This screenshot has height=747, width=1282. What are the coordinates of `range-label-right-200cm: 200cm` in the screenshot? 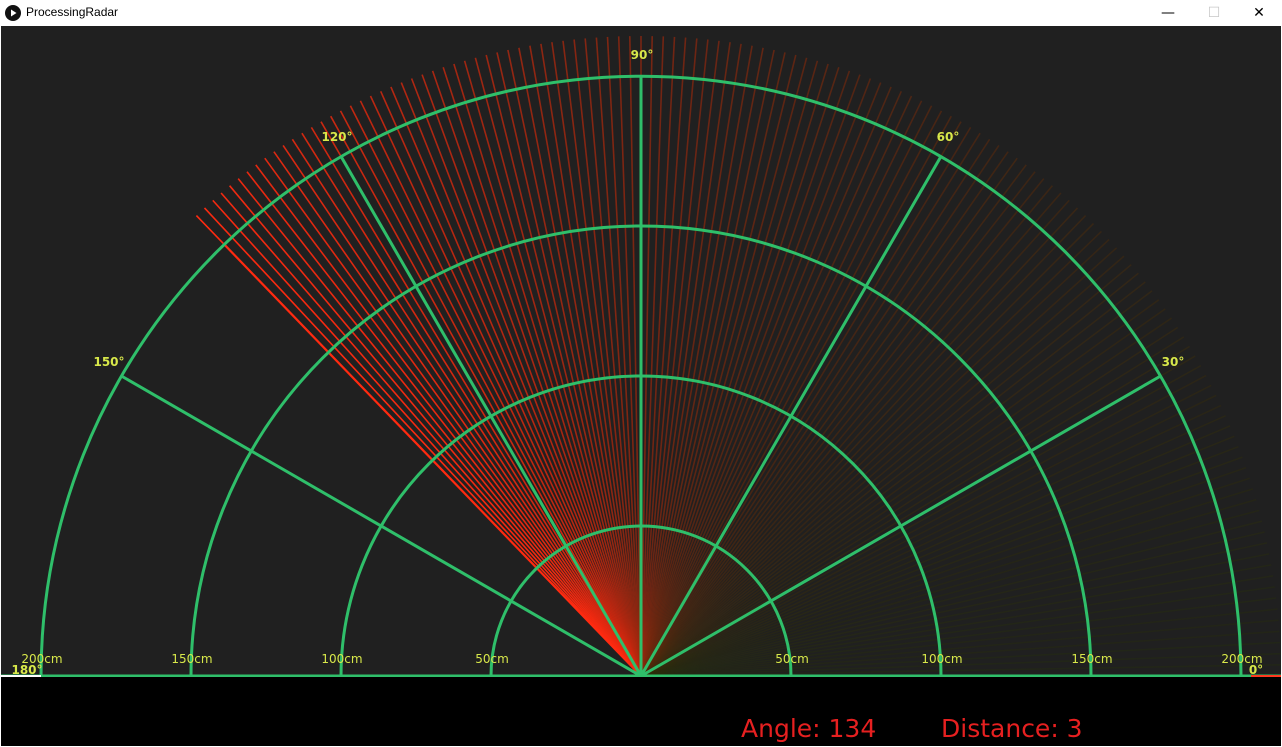 It's located at (1241, 659).